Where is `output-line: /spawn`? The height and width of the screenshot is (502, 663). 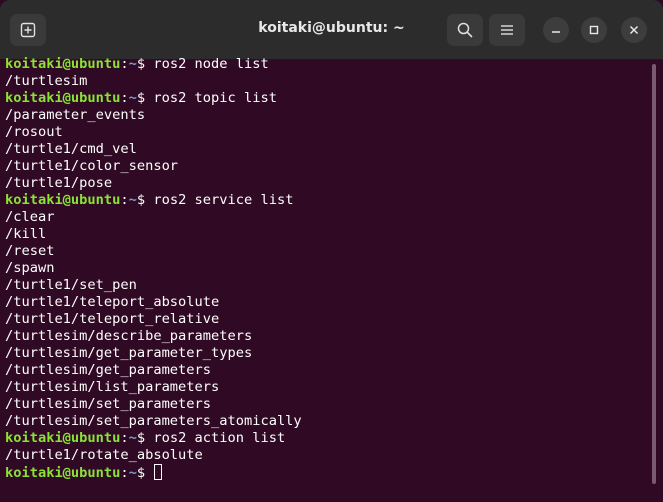 output-line: /spawn is located at coordinates (30, 268).